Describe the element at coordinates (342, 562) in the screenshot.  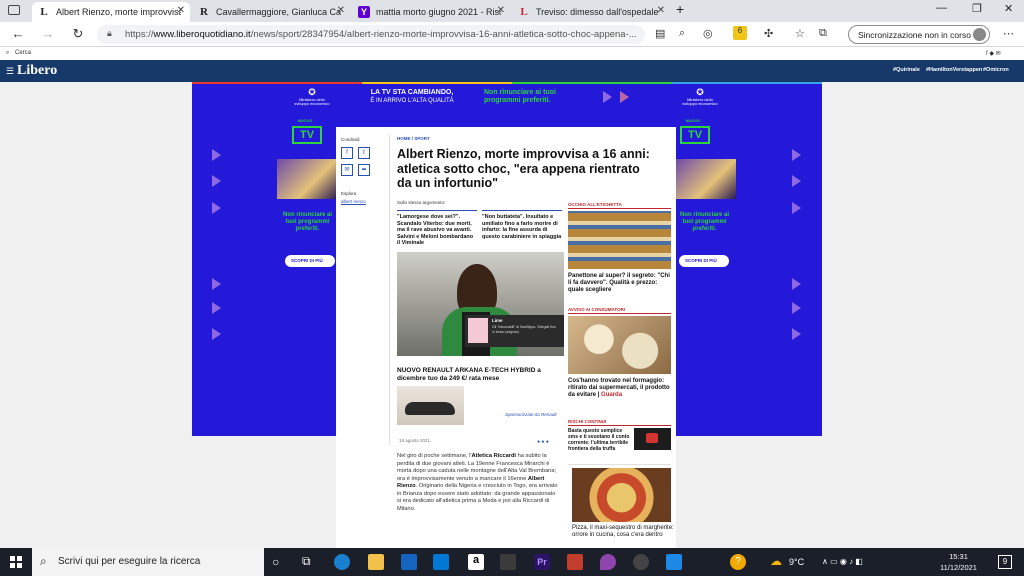
I see `edge-icon` at that location.